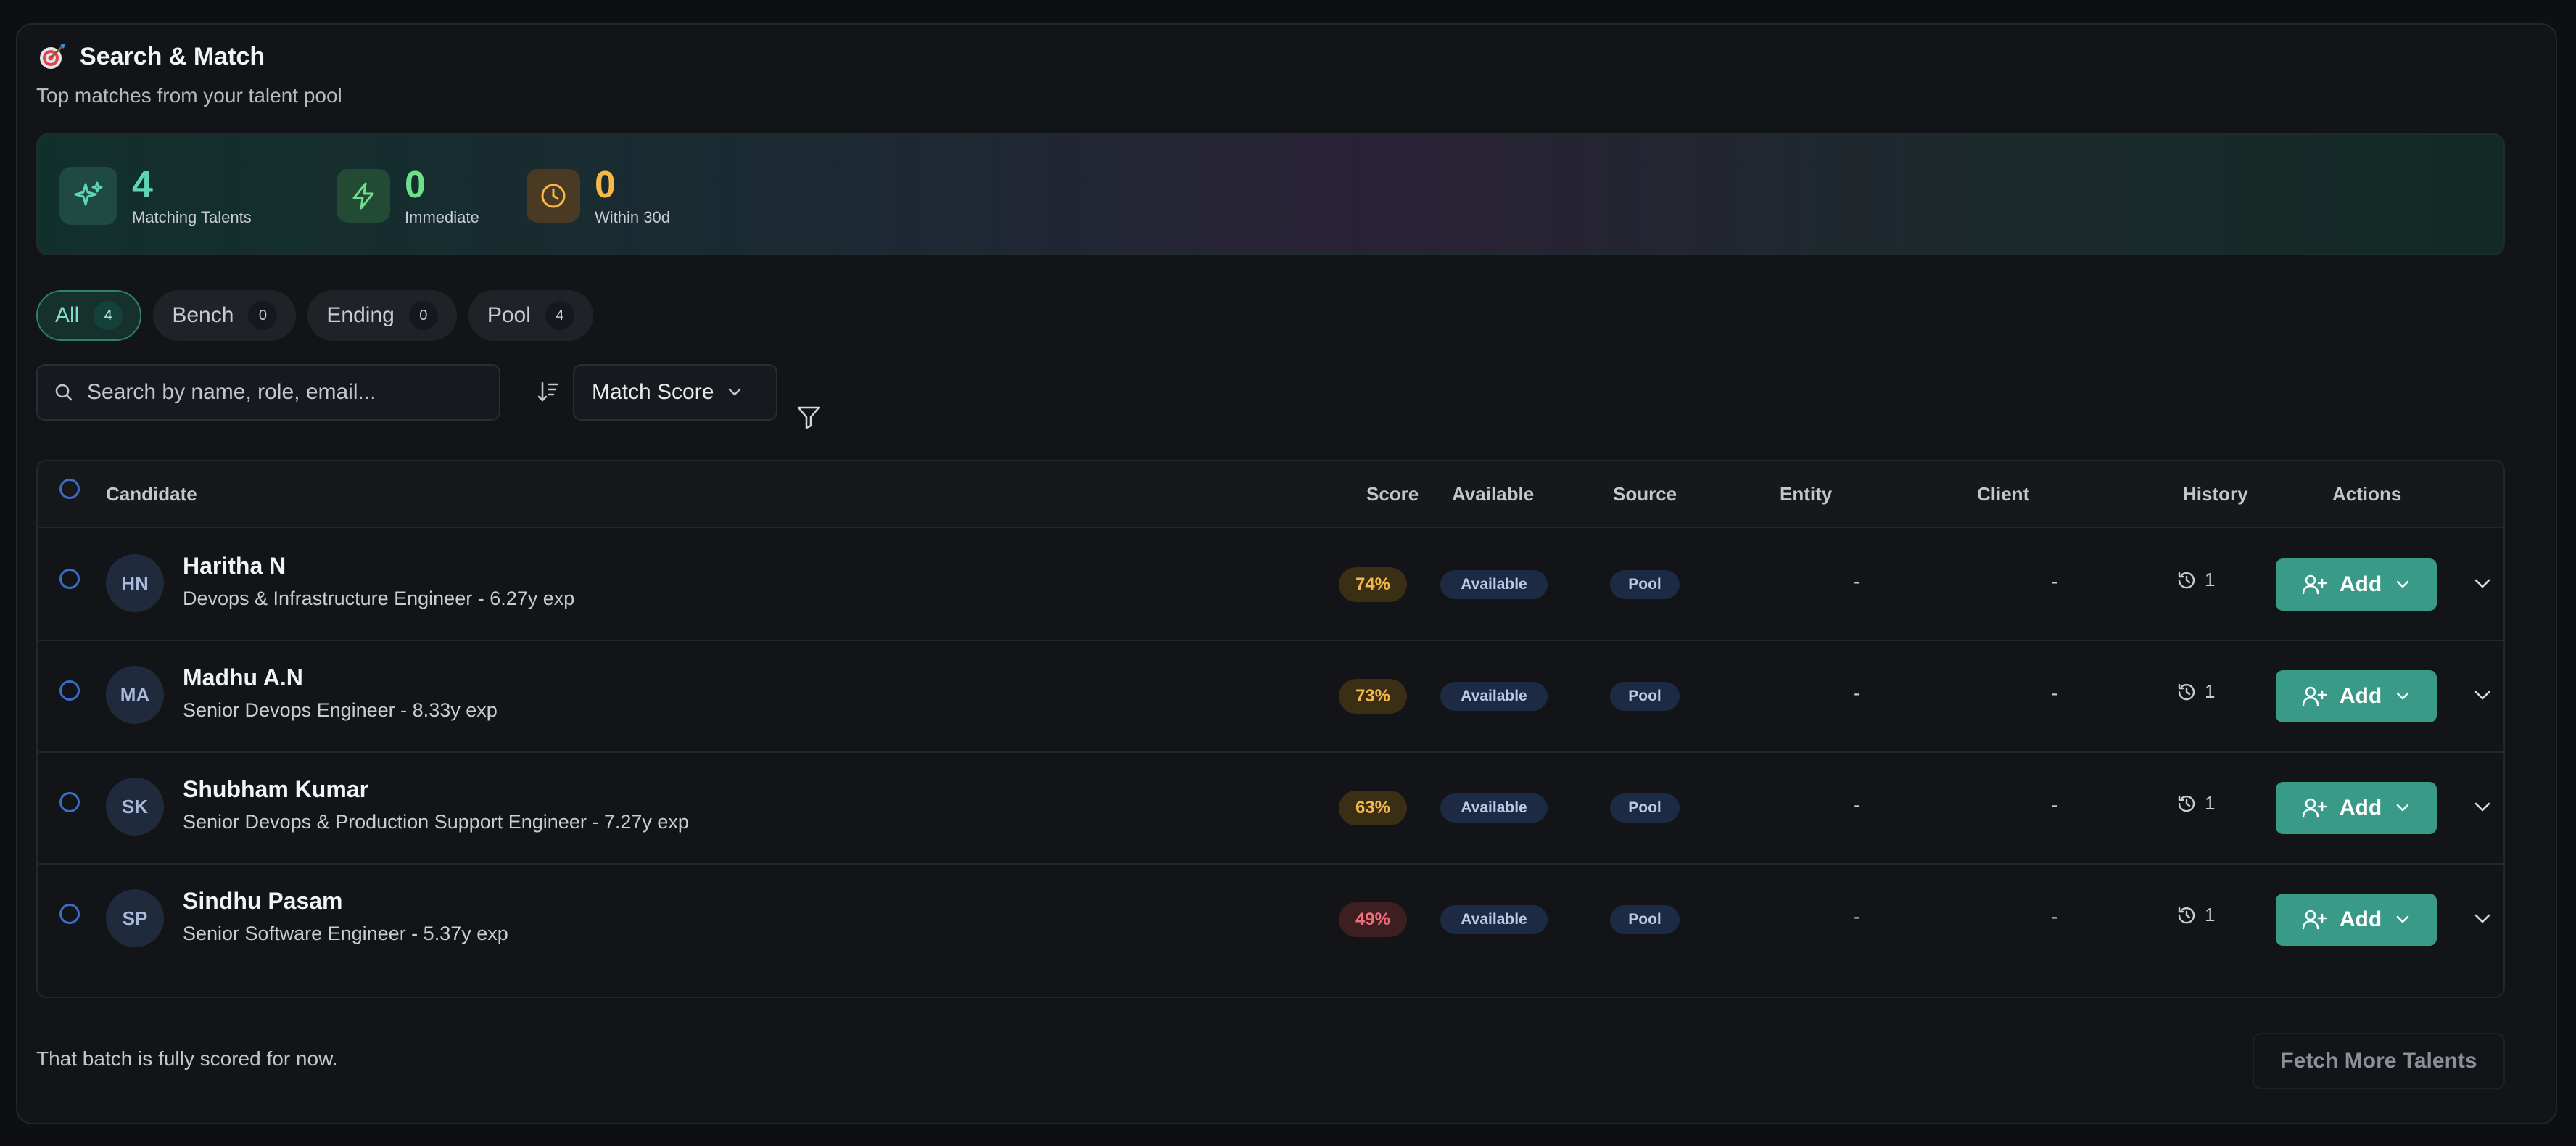 This screenshot has height=1146, width=2576. What do you see at coordinates (69, 489) in the screenshot?
I see `select-all-radio` at bounding box center [69, 489].